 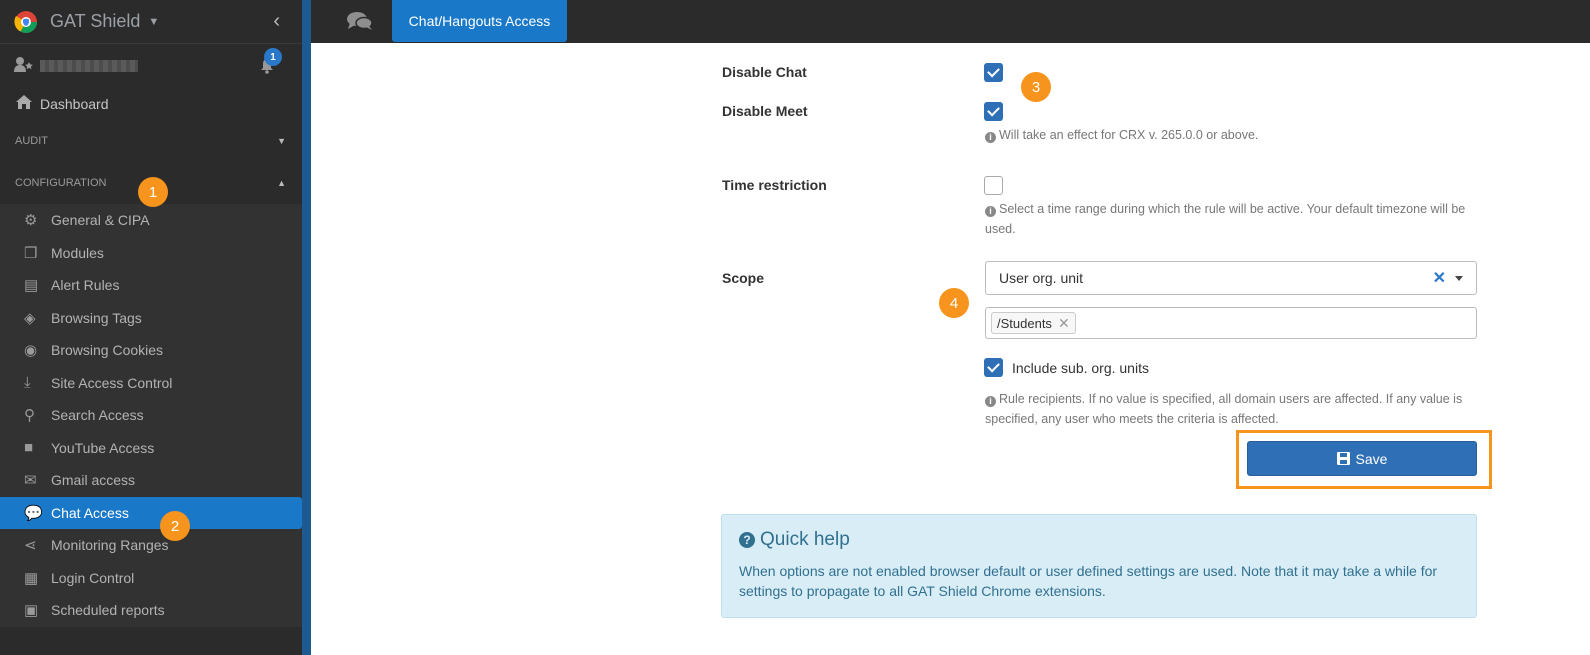 I want to click on brand-bar: GAT Shield ▼ ‹, so click(x=151, y=22).